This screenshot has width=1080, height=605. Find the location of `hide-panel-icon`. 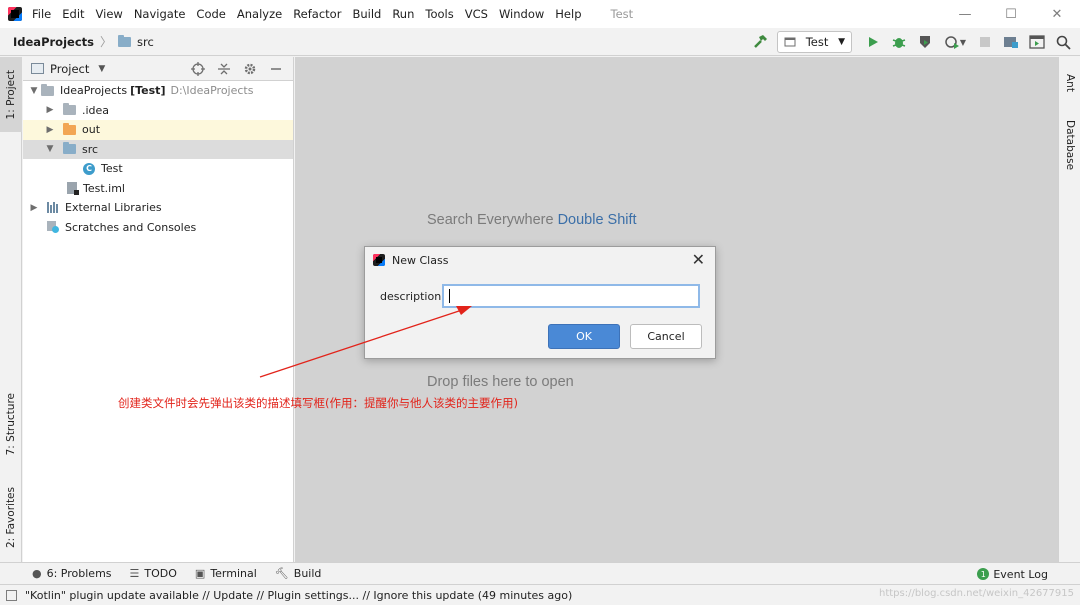

hide-panel-icon is located at coordinates (276, 69).